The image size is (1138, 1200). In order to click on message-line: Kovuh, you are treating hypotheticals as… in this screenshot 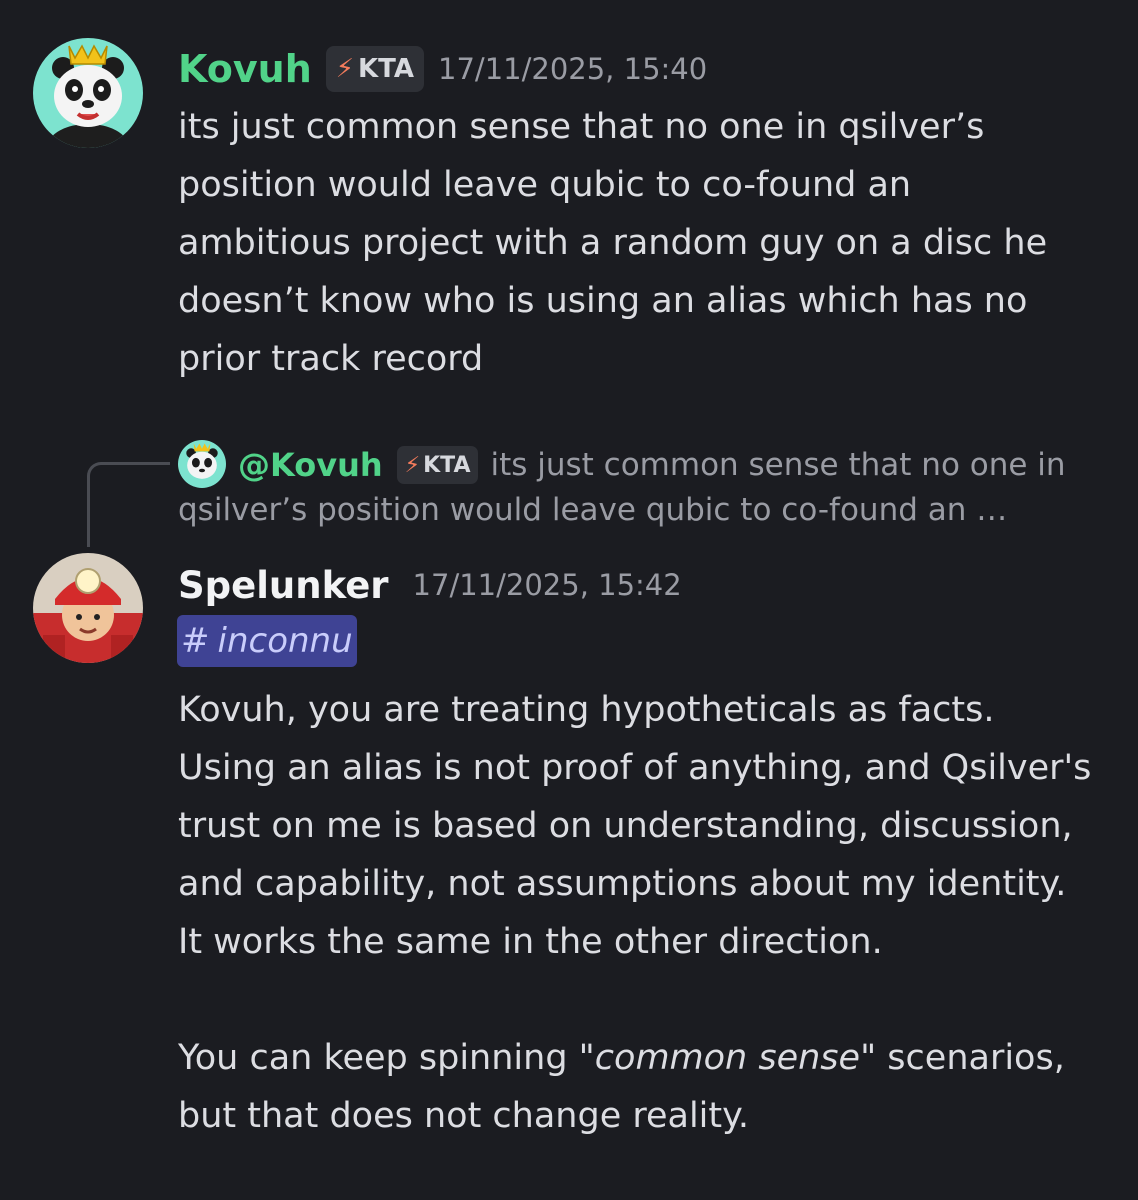, I will do `click(586, 710)`.